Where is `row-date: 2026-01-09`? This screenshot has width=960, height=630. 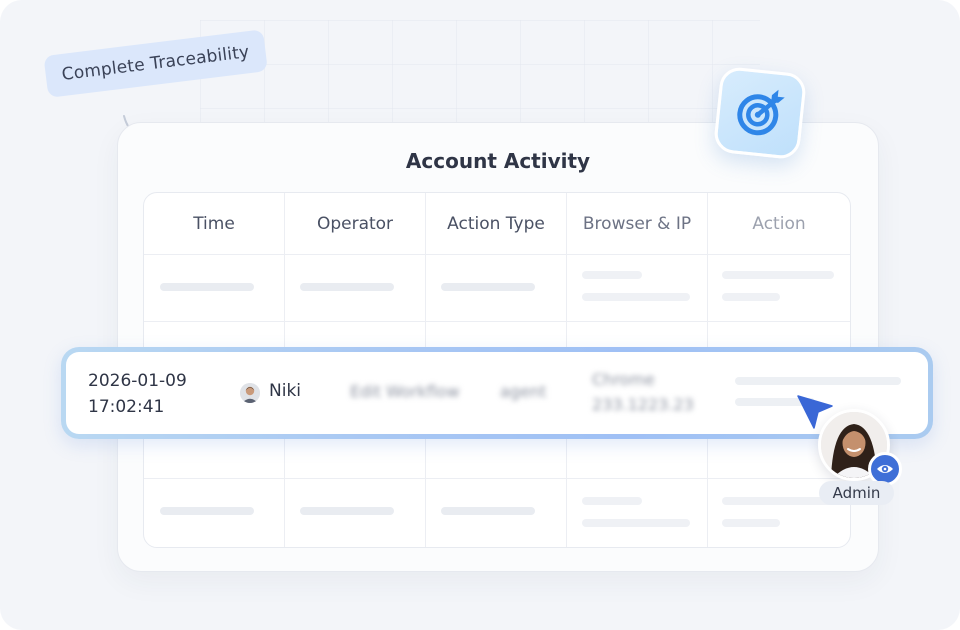
row-date: 2026-01-09 is located at coordinates (137, 381).